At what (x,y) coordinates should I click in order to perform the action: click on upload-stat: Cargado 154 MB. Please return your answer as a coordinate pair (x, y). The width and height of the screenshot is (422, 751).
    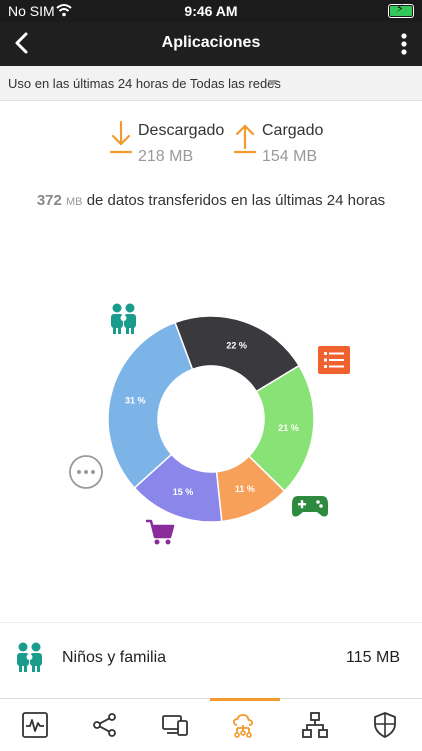
    Looking at the image, I should click on (287, 148).